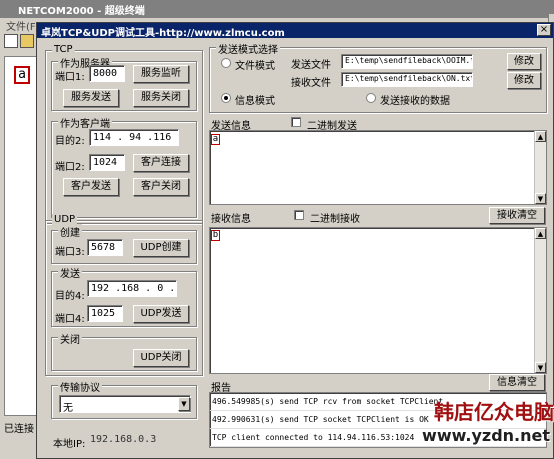 Image resolution: width=554 pixels, height=459 pixels. Describe the element at coordinates (184, 404) in the screenshot. I see `chevron-down-icon: ▼` at that location.